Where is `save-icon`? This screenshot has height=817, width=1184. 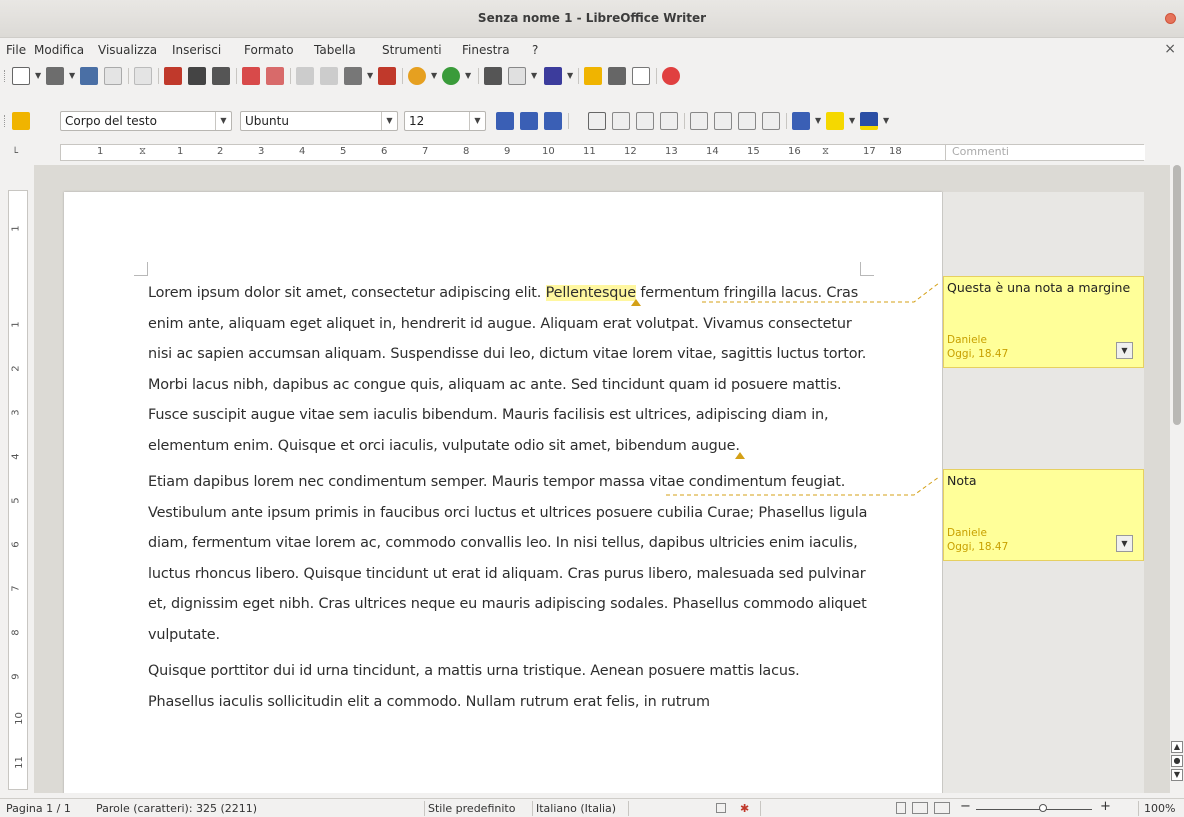
save-icon is located at coordinates (89, 76).